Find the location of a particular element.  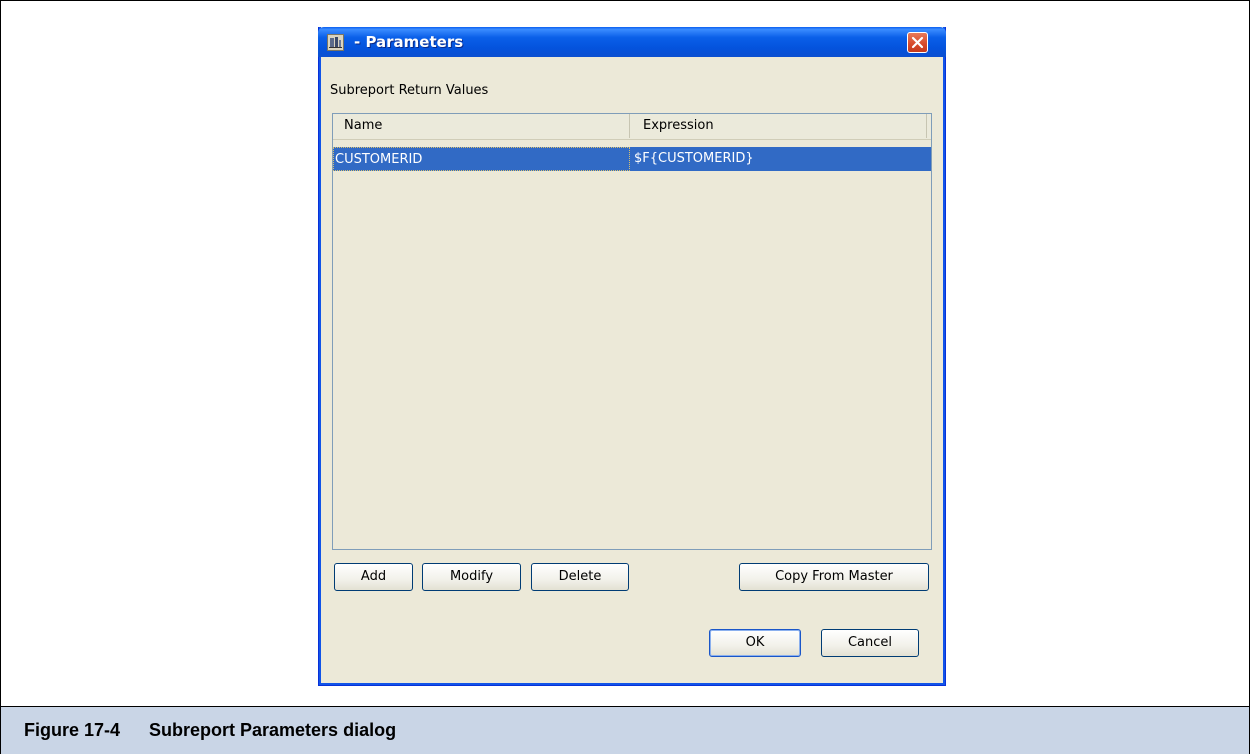

add-button: Add is located at coordinates (373, 577).